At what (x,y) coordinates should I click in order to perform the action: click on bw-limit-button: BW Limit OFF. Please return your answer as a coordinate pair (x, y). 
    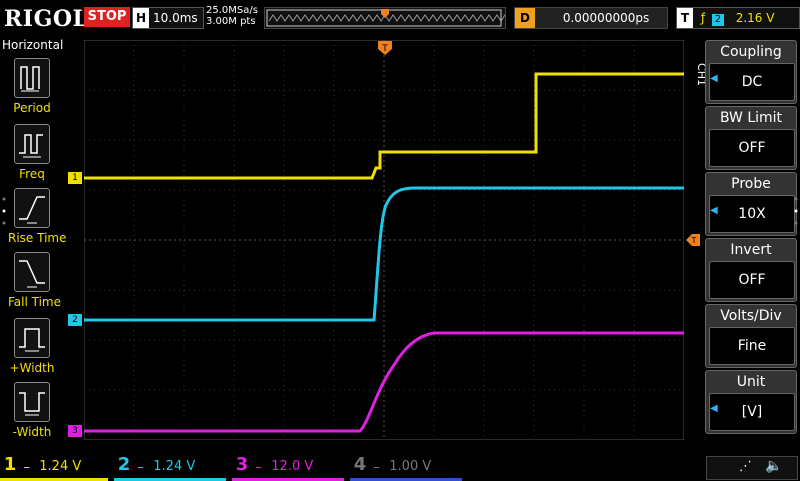
    Looking at the image, I should click on (751, 138).